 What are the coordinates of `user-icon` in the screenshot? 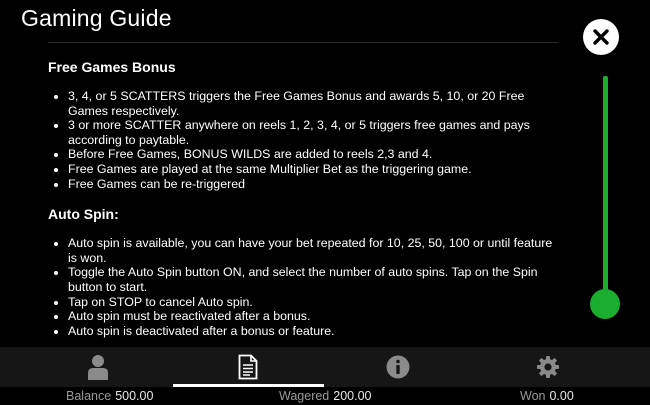 It's located at (98, 367).